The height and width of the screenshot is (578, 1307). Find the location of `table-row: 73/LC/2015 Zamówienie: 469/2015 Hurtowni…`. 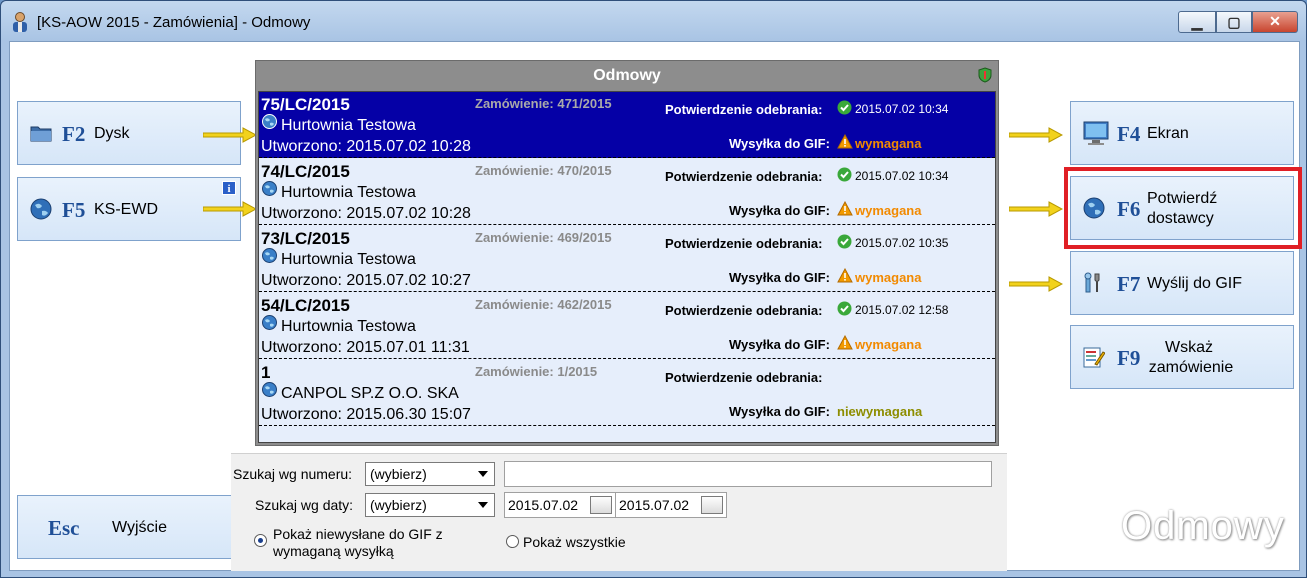

table-row: 73/LC/2015 Zamówienie: 469/2015 Hurtowni… is located at coordinates (627, 259).